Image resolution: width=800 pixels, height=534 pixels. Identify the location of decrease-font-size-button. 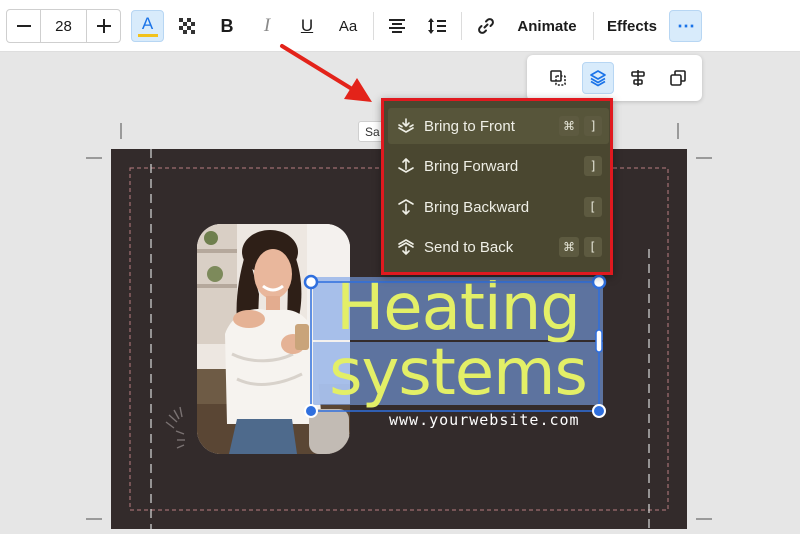
(23, 26).